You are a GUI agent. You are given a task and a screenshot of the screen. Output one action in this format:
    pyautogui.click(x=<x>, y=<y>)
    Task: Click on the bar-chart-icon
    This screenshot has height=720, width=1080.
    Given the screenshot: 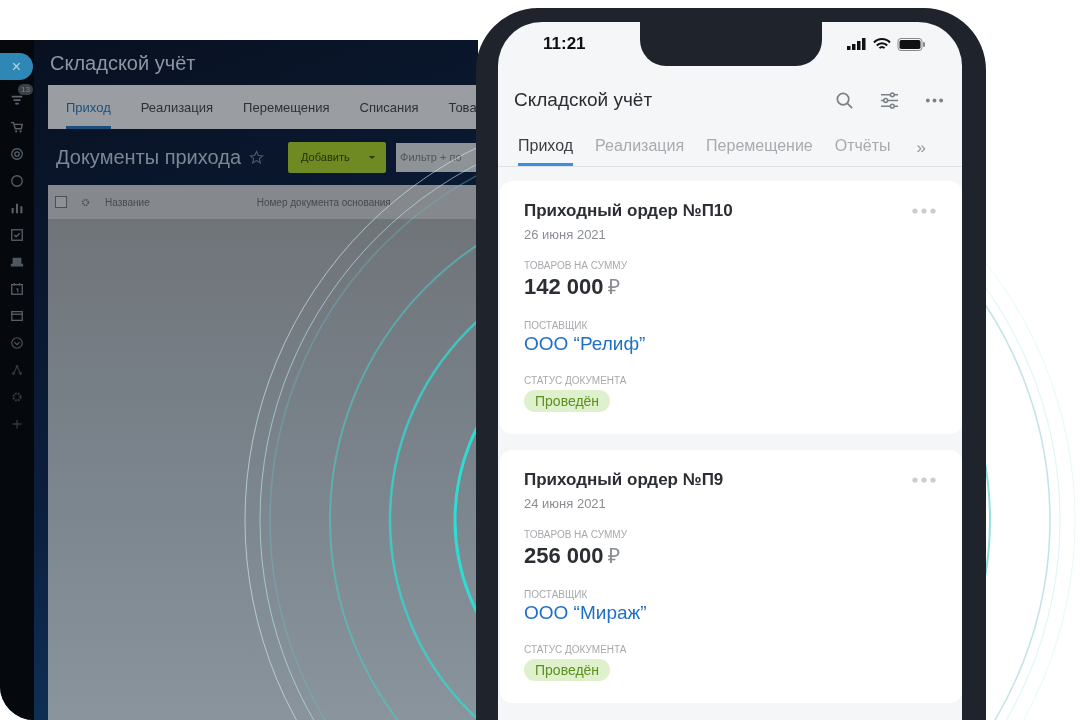 What is the action you would take?
    pyautogui.click(x=17, y=208)
    